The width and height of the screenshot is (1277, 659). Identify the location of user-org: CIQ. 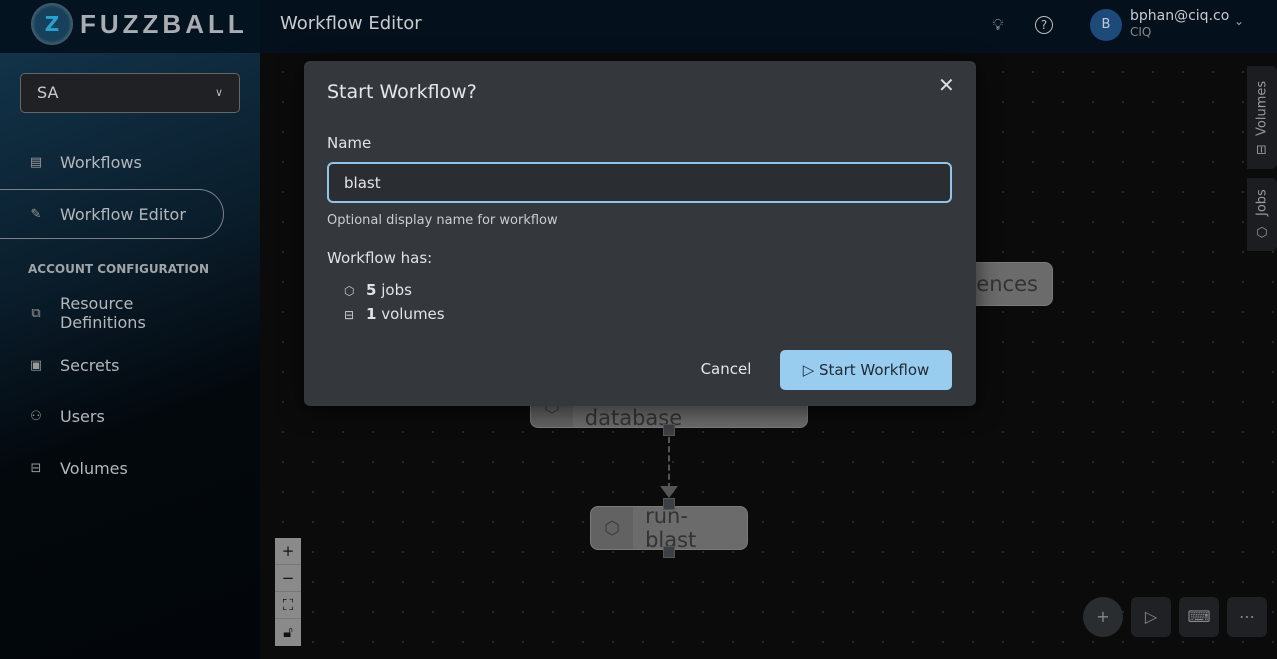
(1141, 32).